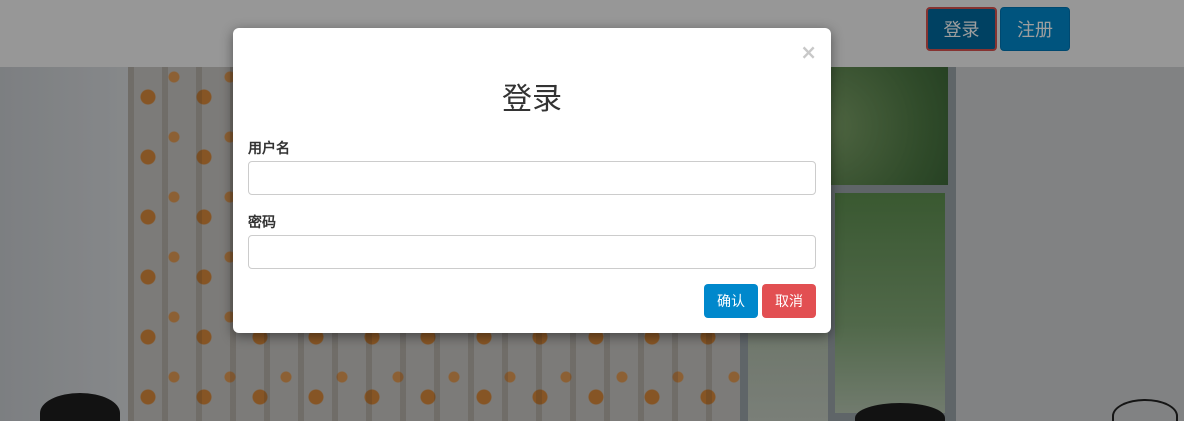 The image size is (1184, 421). I want to click on modal-title: 登录, so click(532, 99).